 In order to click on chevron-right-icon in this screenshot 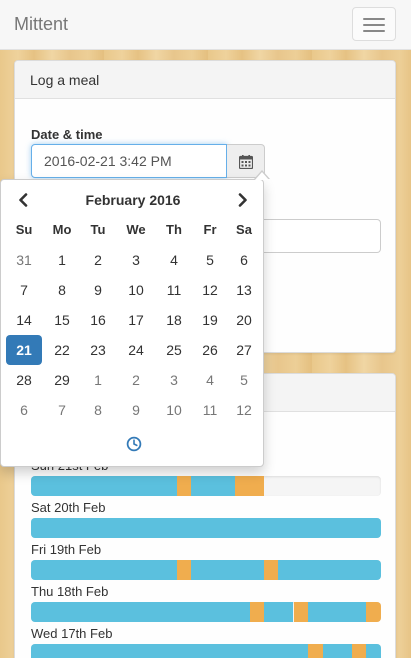, I will do `click(242, 200)`.